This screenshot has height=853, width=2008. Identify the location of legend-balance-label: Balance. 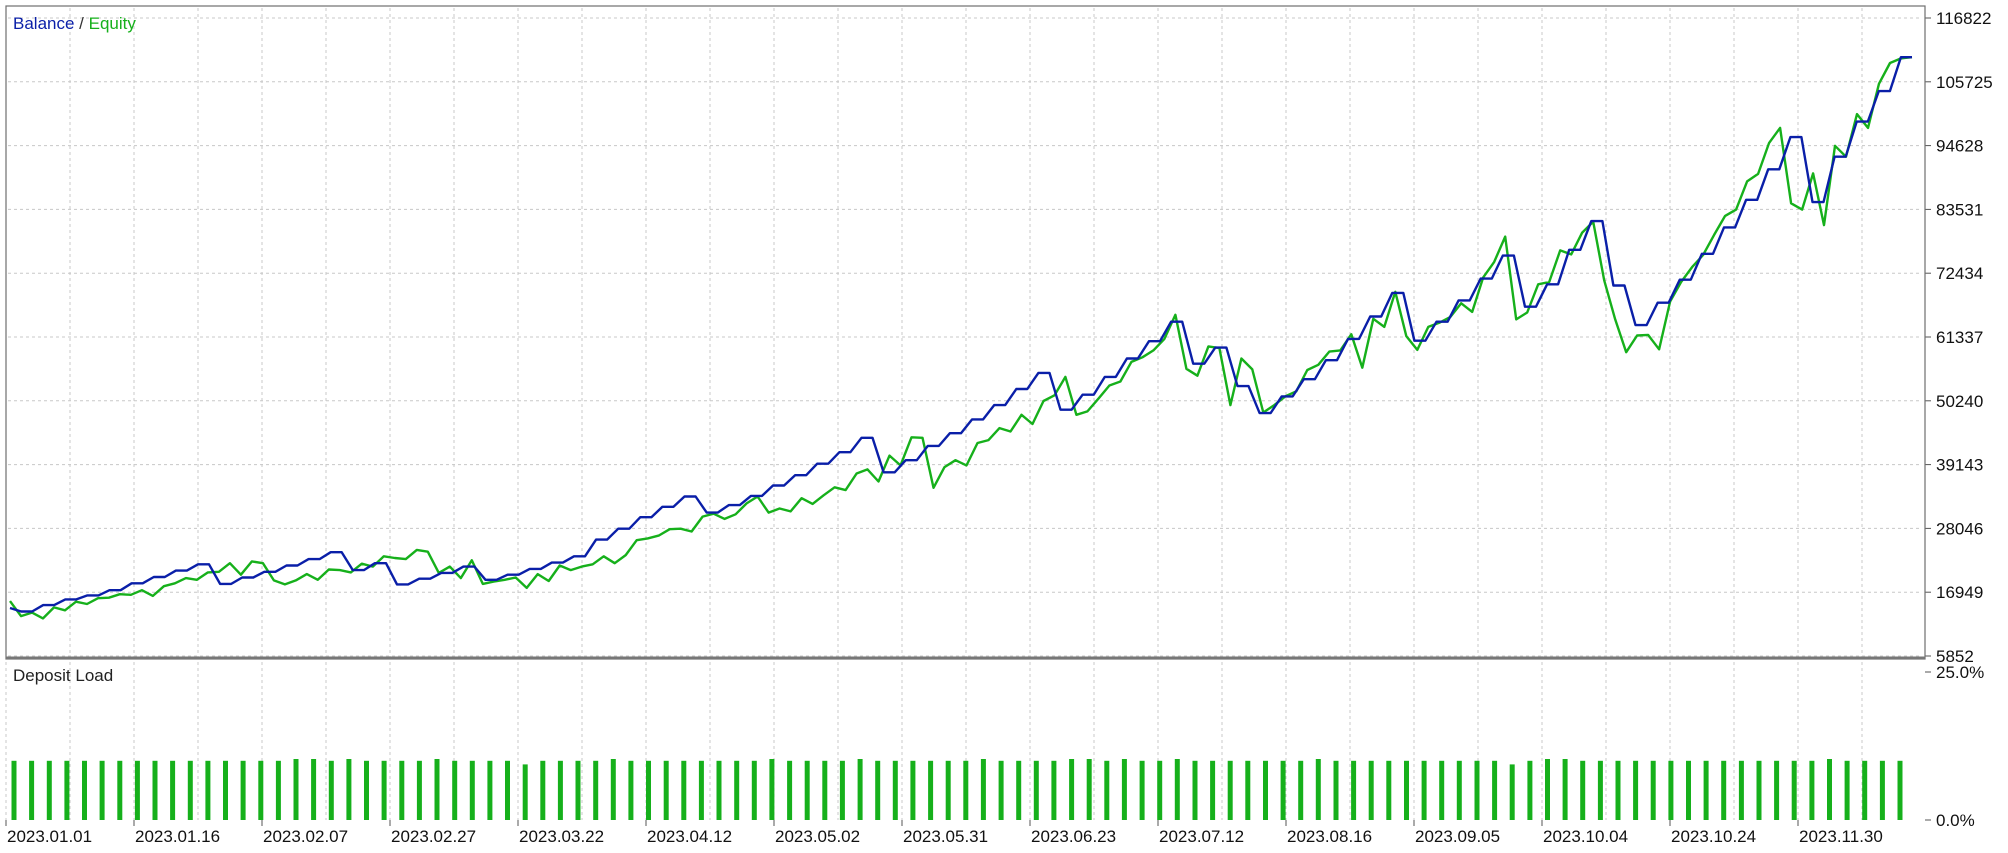
(43, 23).